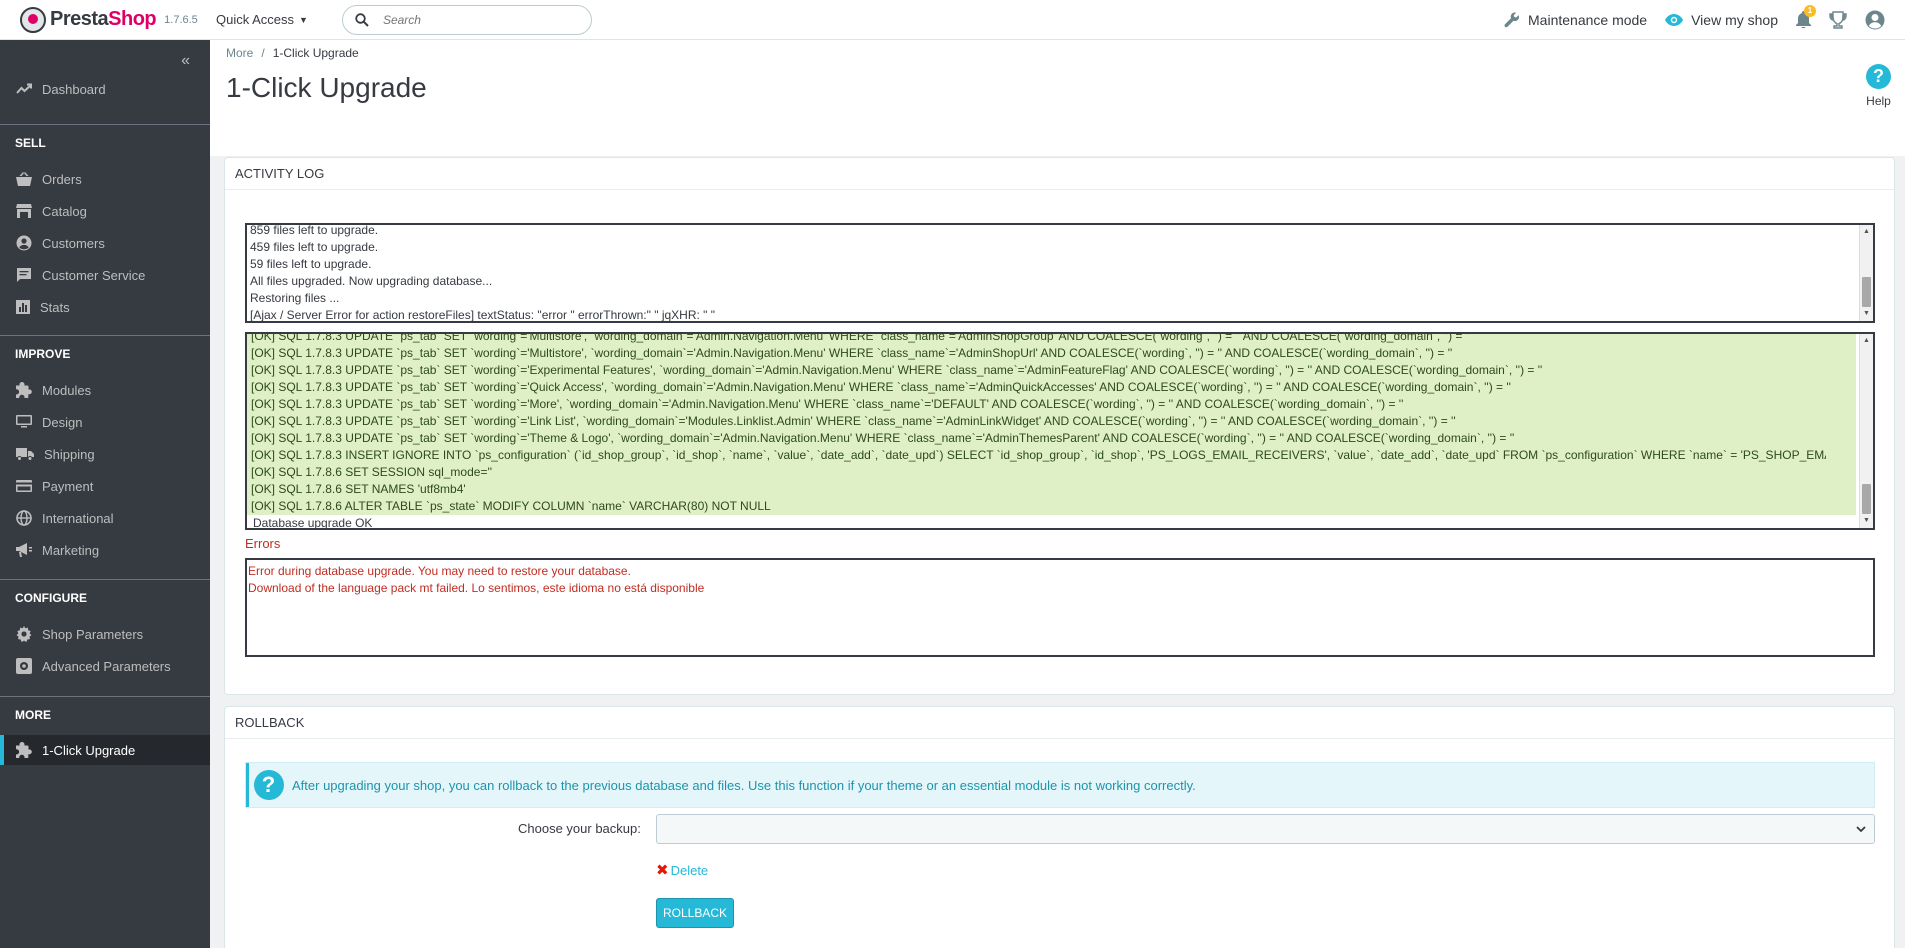 This screenshot has height=948, width=1905. Describe the element at coordinates (25, 454) in the screenshot. I see `truck-icon` at that location.